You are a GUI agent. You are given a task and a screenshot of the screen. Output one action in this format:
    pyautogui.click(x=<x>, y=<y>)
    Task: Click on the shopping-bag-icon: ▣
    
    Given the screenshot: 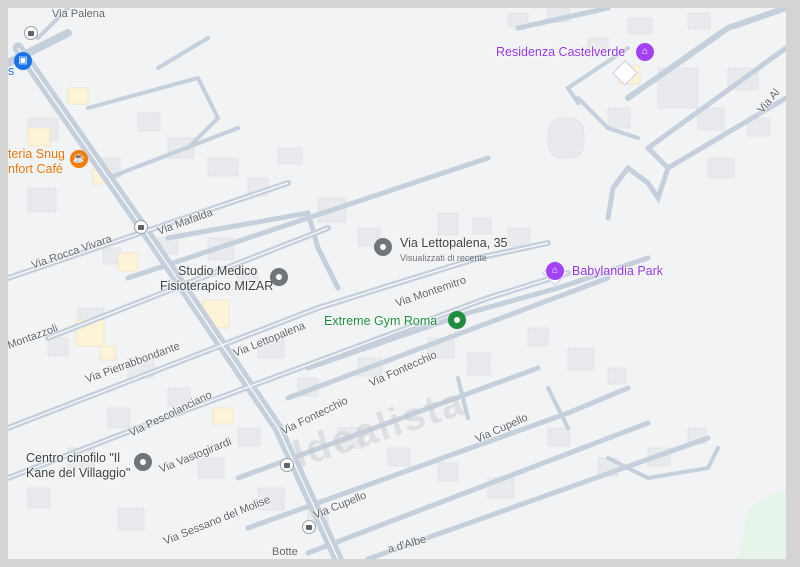 What is the action you would take?
    pyautogui.click(x=23, y=61)
    